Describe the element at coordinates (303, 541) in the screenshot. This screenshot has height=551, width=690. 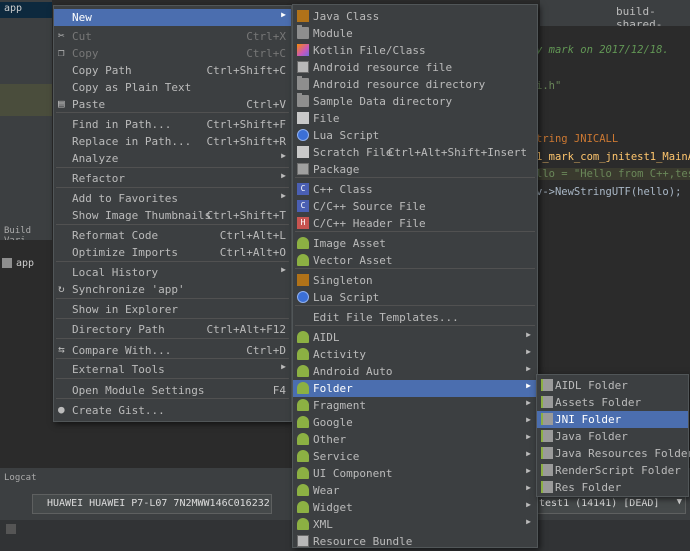
I see `res-icon` at that location.